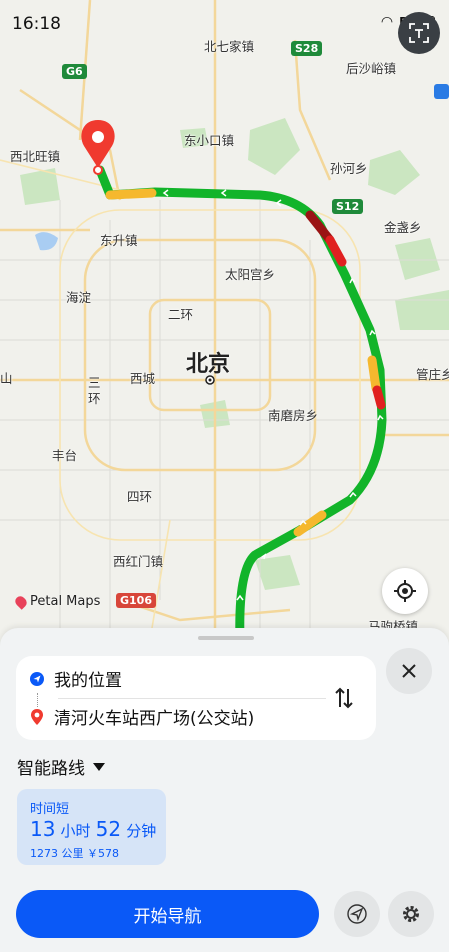  Describe the element at coordinates (50, 809) in the screenshot. I see `route-option-tag: 时间短` at that location.